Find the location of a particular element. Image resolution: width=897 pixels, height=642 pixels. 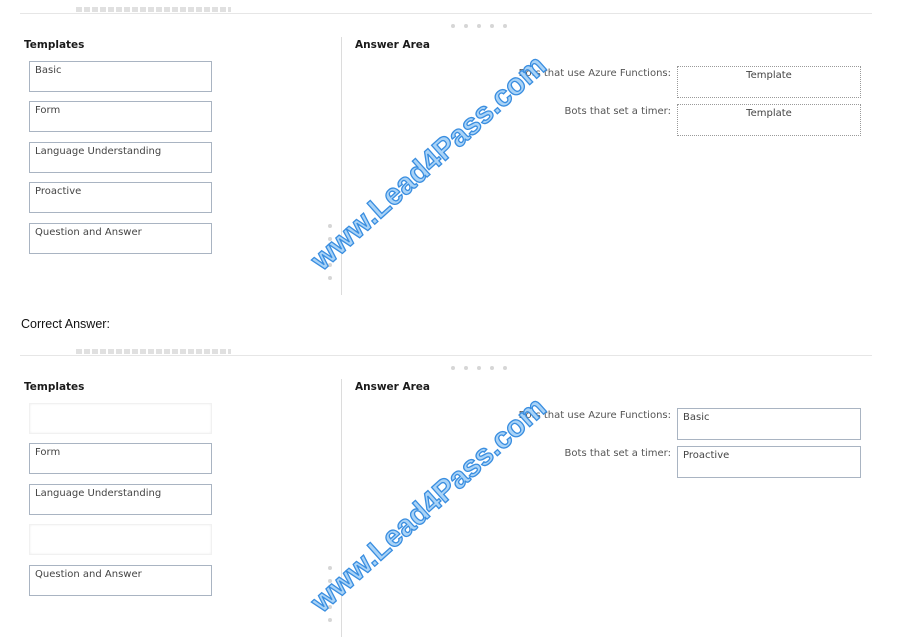

answer-slot-azure-functions: Template is located at coordinates (769, 82).